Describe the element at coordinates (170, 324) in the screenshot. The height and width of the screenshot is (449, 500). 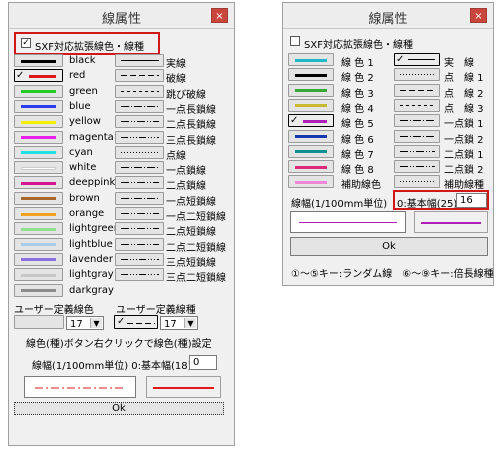
I see `user-linetype-value: 17` at that location.